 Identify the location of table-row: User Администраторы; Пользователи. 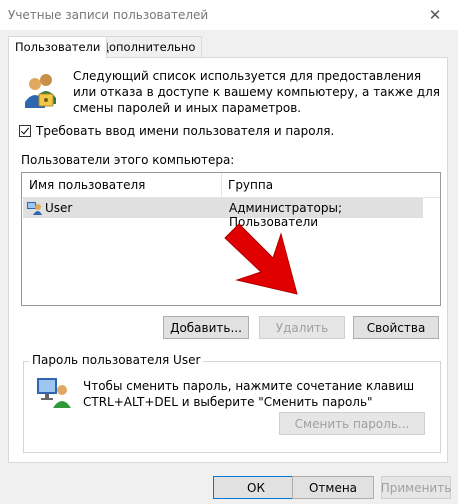
(223, 213).